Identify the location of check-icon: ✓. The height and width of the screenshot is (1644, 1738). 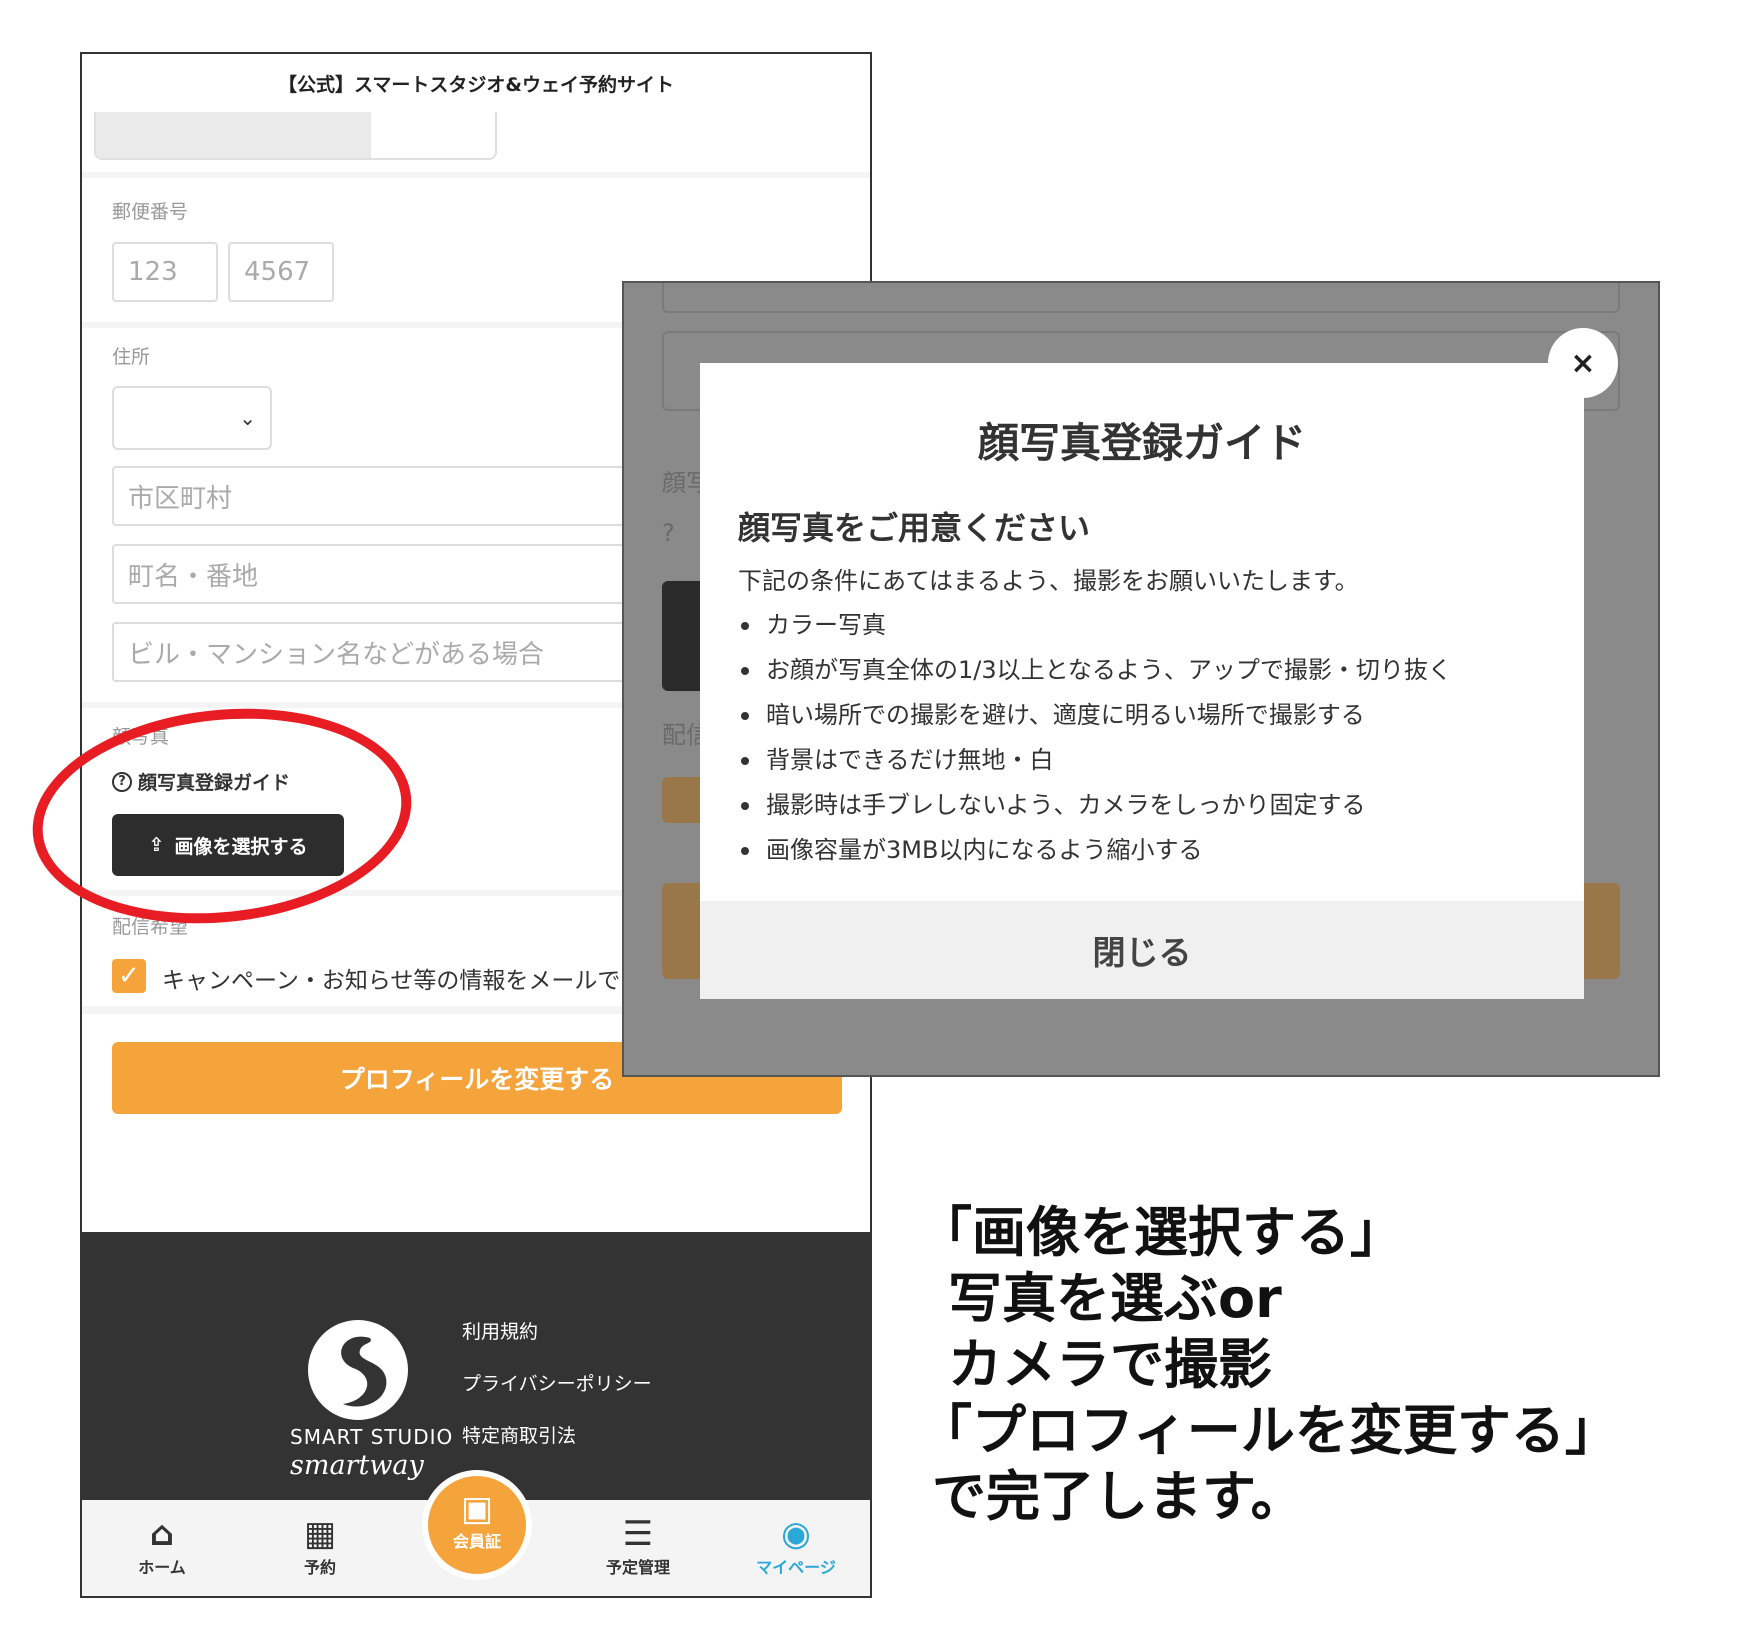
(129, 976).